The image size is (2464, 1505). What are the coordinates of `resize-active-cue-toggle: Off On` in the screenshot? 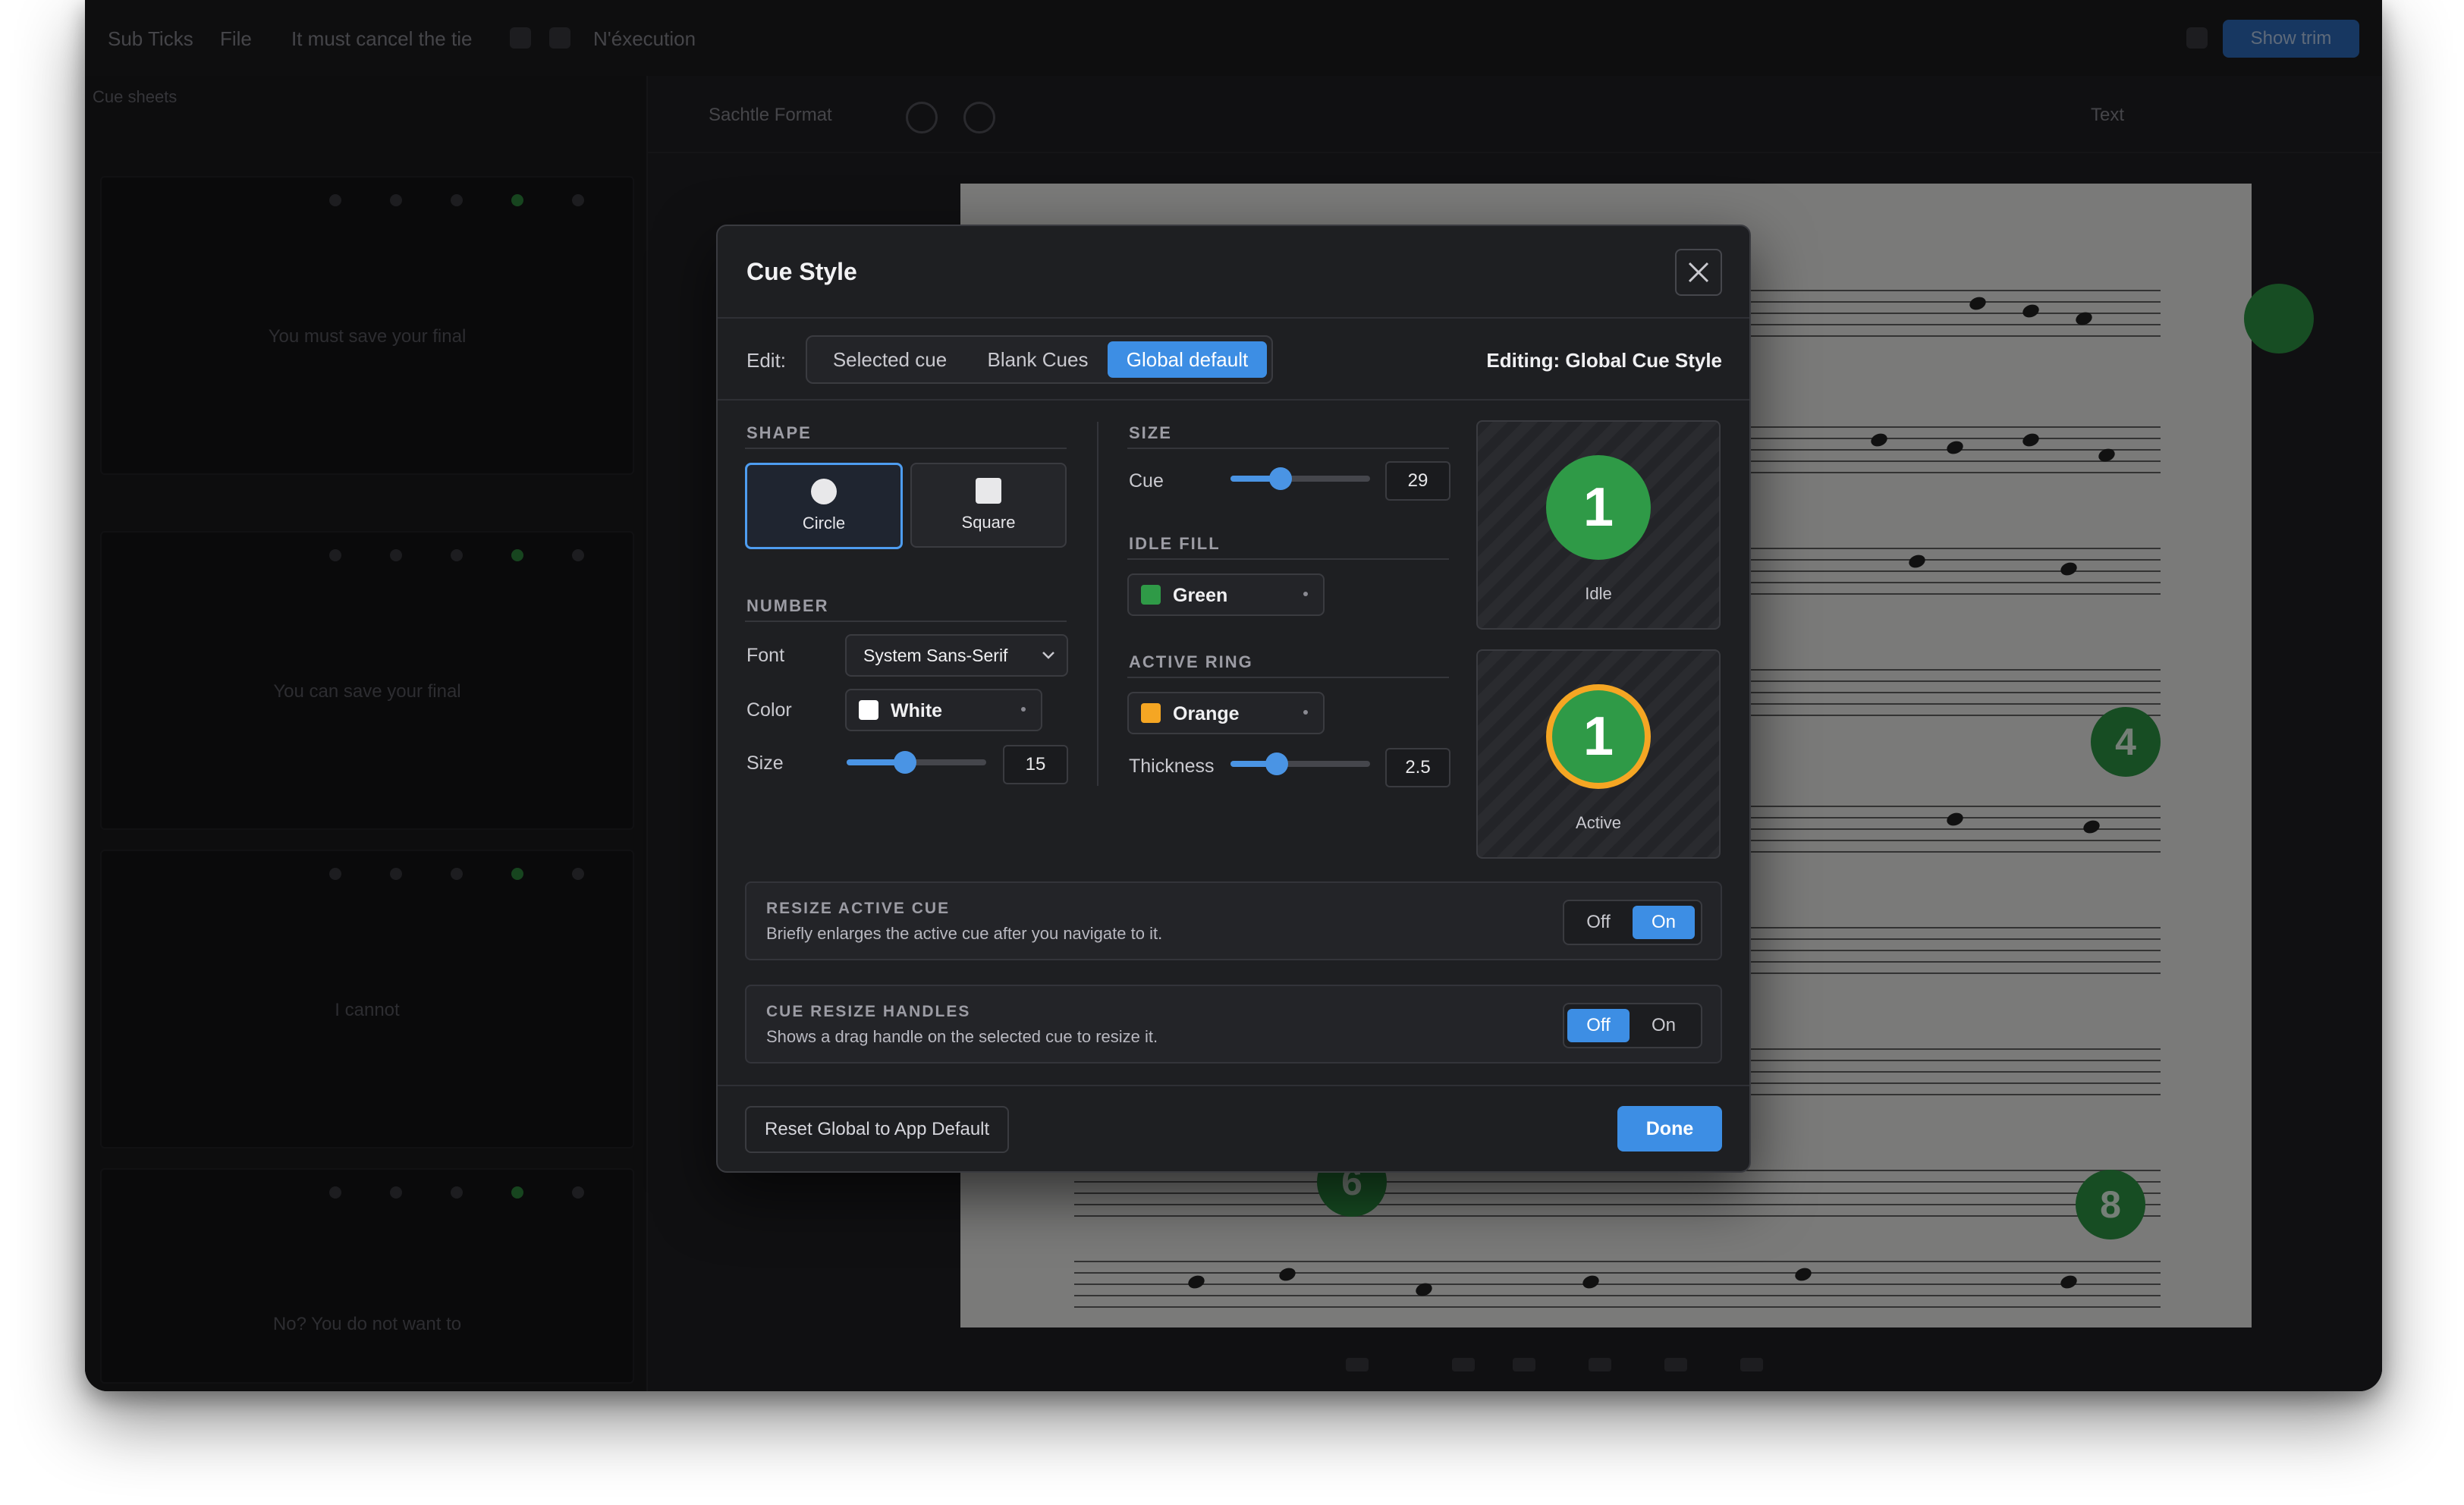 It's located at (1632, 923).